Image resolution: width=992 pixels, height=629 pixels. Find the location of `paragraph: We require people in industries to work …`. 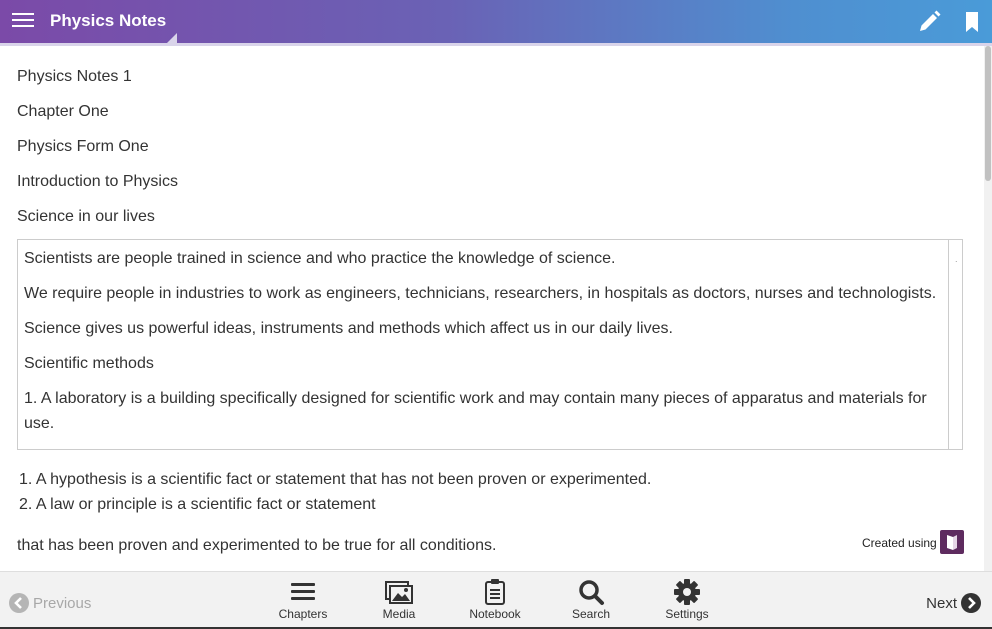

paragraph: We require people in industries to work … is located at coordinates (480, 293).